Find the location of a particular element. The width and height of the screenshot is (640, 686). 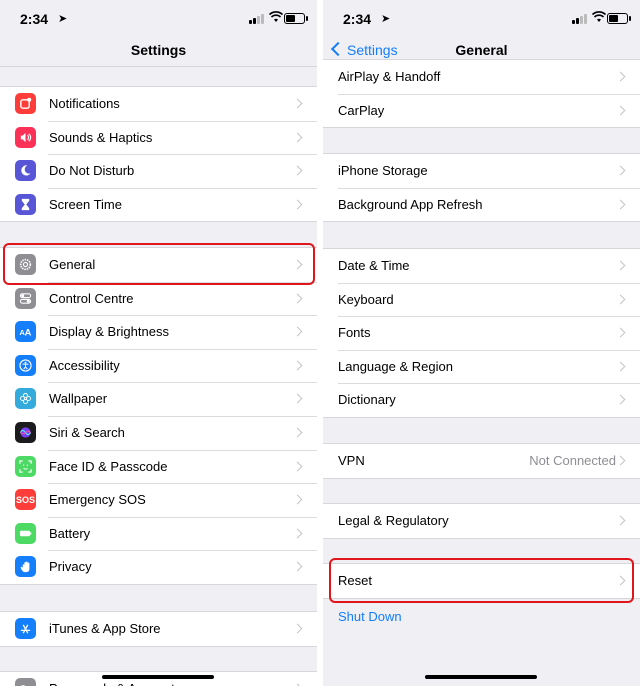

wifi-icon is located at coordinates (276, 16).